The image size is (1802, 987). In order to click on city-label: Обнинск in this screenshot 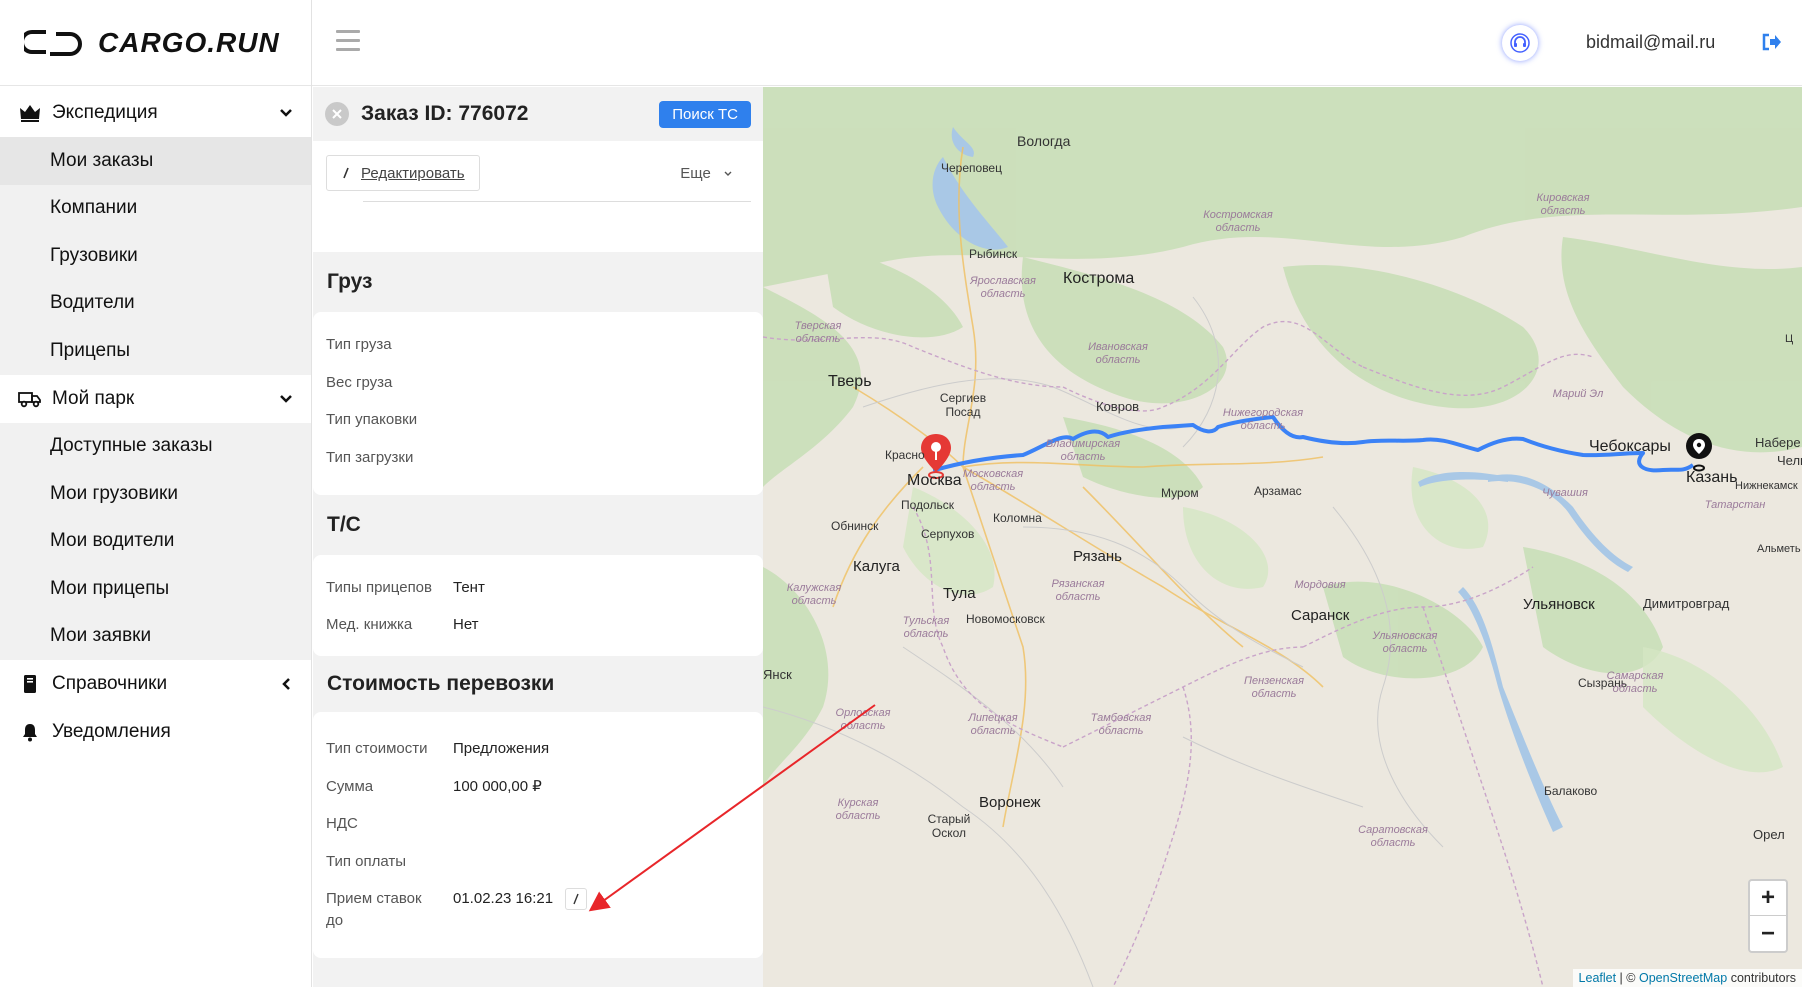, I will do `click(855, 526)`.